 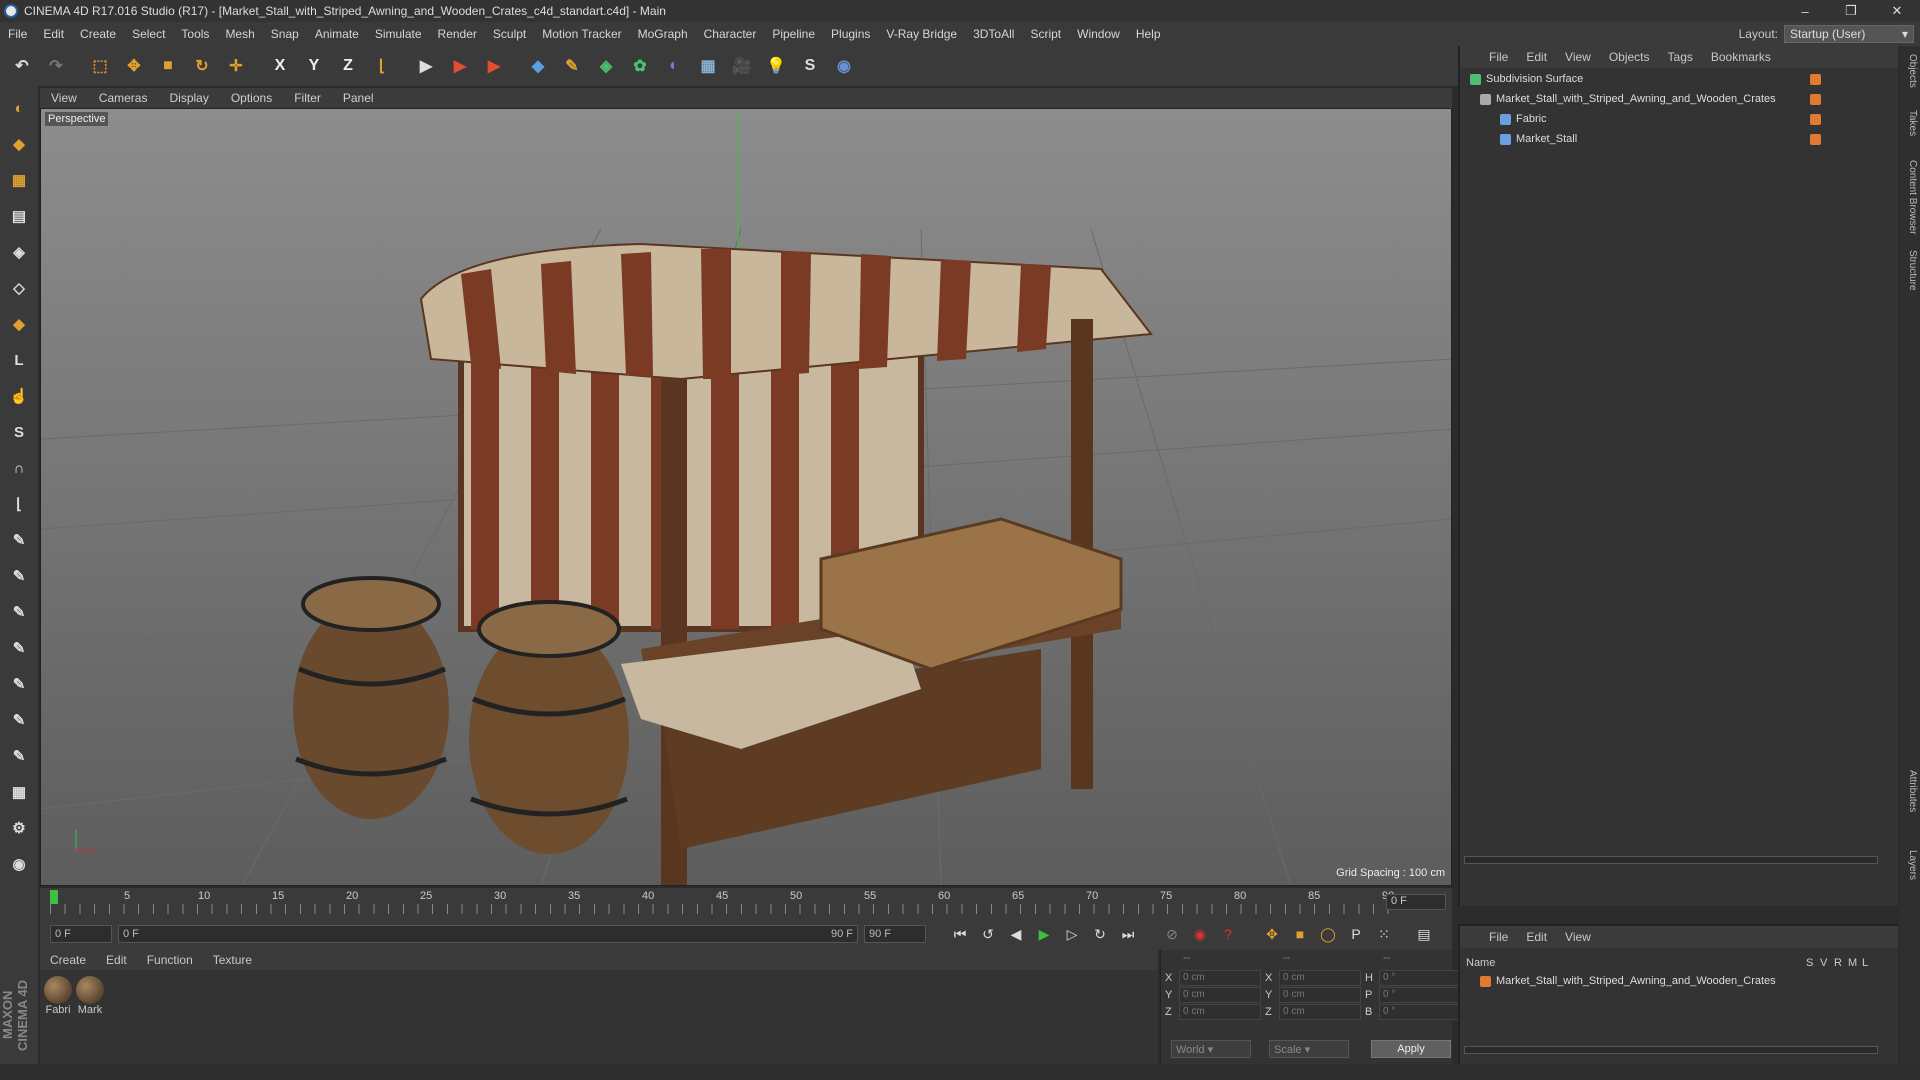 I want to click on menu-file: File, so click(x=17, y=34).